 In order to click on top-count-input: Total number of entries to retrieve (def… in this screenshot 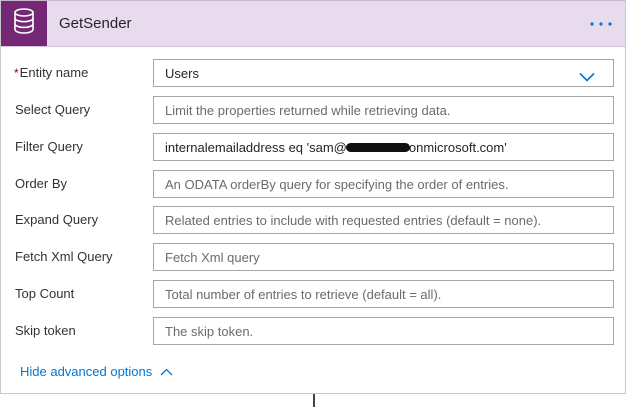, I will do `click(383, 294)`.